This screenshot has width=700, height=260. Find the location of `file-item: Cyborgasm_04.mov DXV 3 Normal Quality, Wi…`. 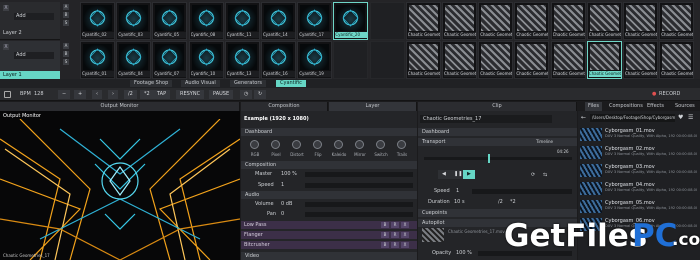

file-item: Cyborgasm_04.mov DXV 3 Normal Quality, Wi… is located at coordinates (639, 189).